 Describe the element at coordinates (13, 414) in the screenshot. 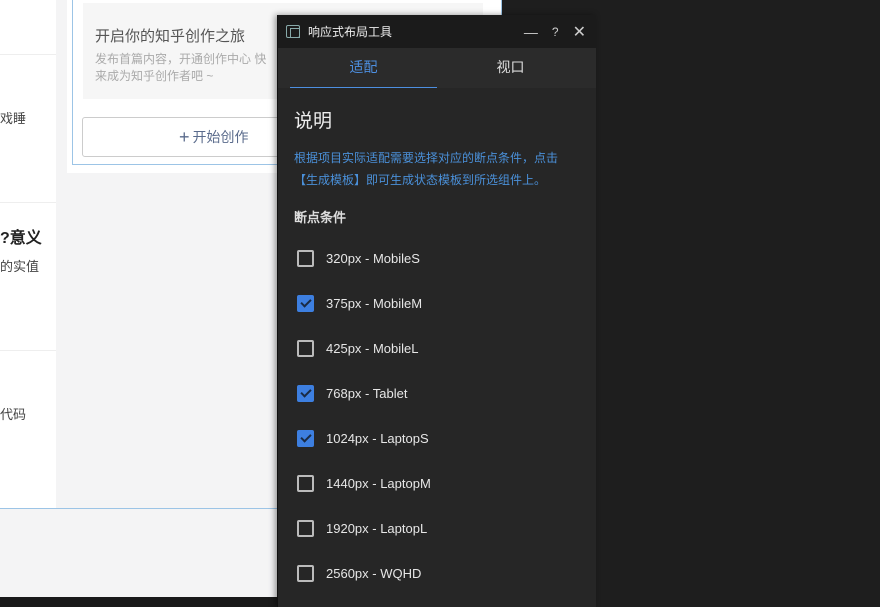

I see `feed-text: 代码` at that location.